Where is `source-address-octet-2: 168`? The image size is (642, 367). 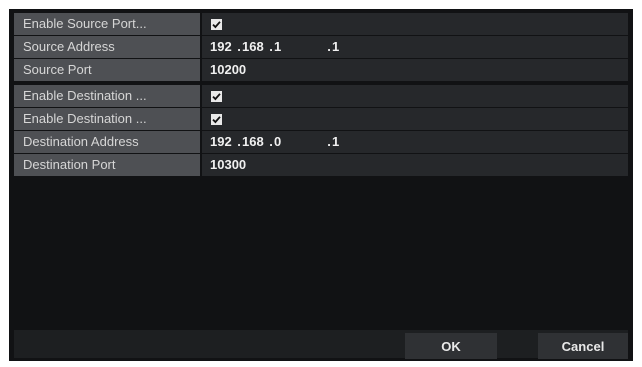 source-address-octet-2: 168 is located at coordinates (255, 47).